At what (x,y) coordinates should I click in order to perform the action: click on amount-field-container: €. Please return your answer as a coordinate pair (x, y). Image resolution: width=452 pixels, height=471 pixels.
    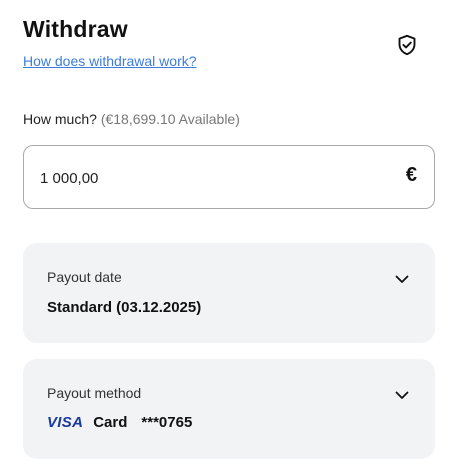
    Looking at the image, I should click on (229, 177).